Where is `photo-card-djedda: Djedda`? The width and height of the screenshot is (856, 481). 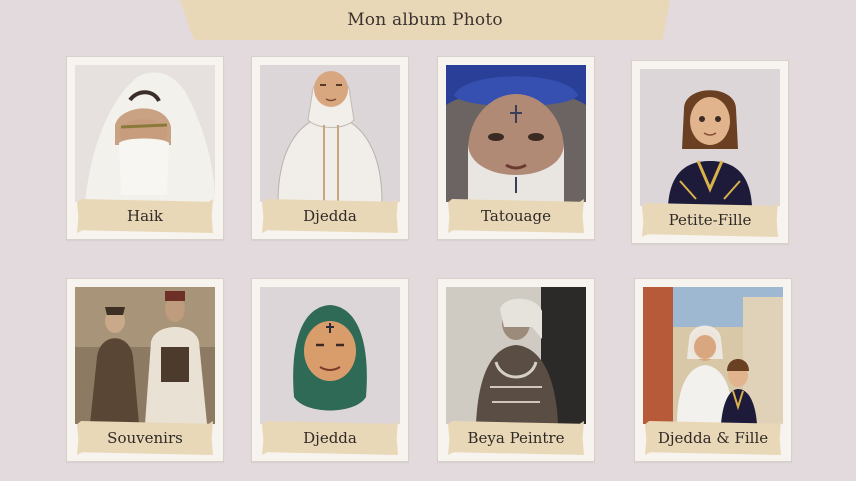
photo-card-djedda: Djedda is located at coordinates (330, 148).